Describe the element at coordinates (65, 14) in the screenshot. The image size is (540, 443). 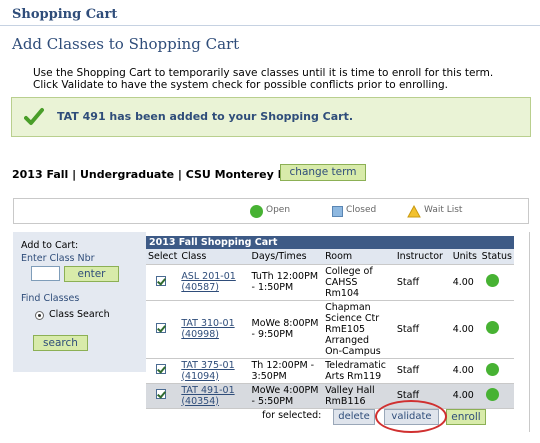
I see `header-title: Shopping Cart` at that location.